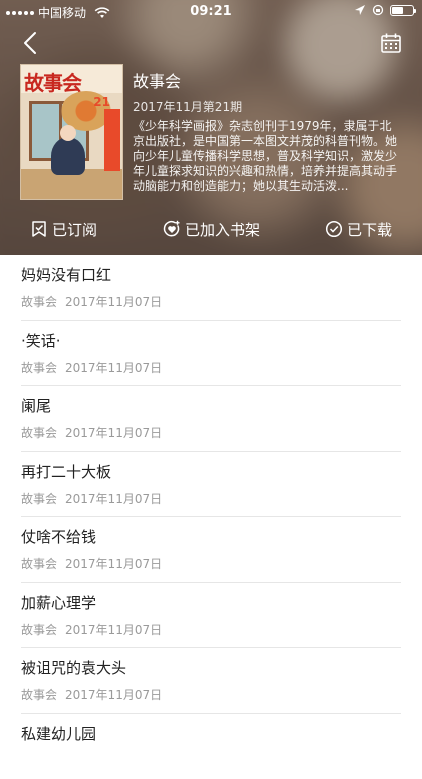 The image size is (422, 779). What do you see at coordinates (101, 102) in the screenshot?
I see `cover-issue-number: 21` at bounding box center [101, 102].